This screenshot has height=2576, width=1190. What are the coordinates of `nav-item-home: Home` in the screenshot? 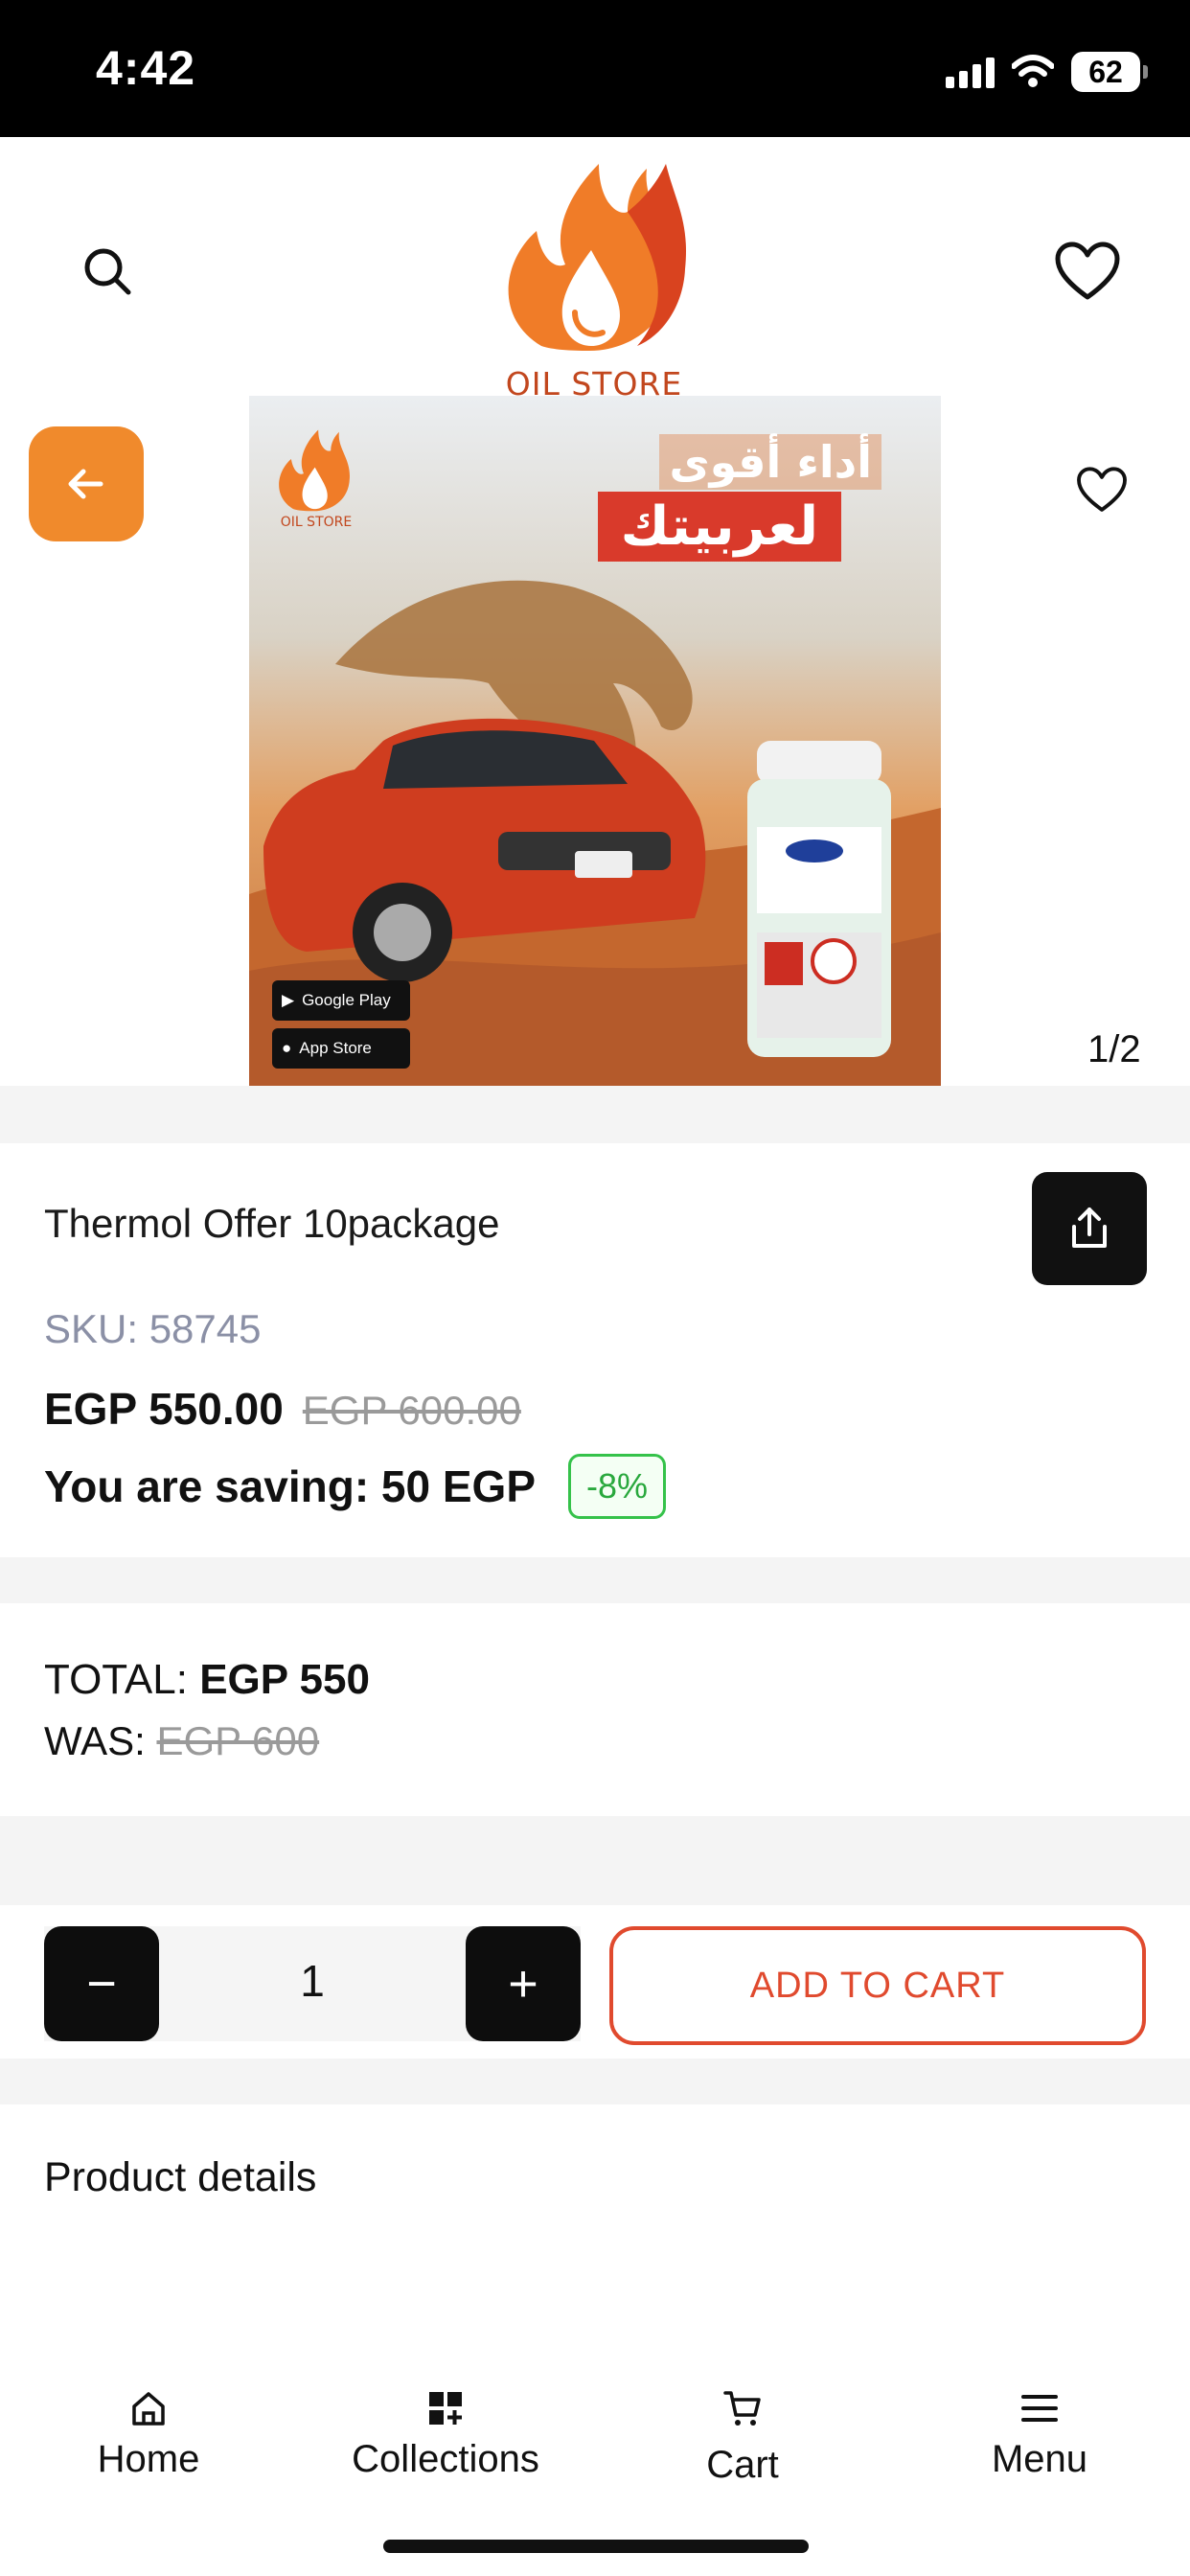 It's located at (148, 2443).